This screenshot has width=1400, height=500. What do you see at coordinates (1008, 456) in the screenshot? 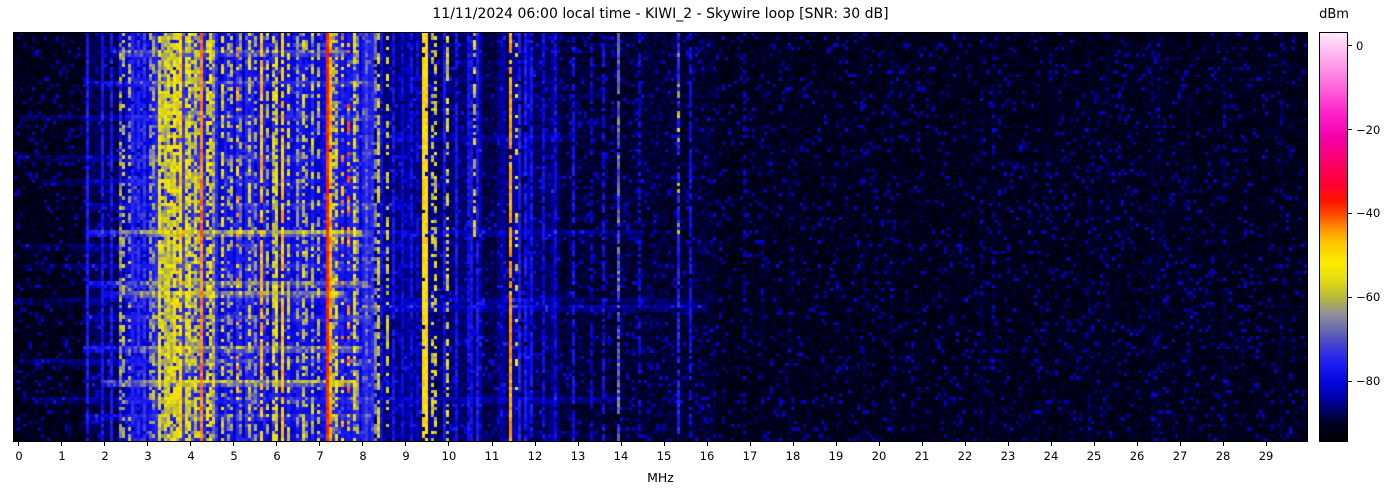
I see `x-tick-label: 23` at bounding box center [1008, 456].